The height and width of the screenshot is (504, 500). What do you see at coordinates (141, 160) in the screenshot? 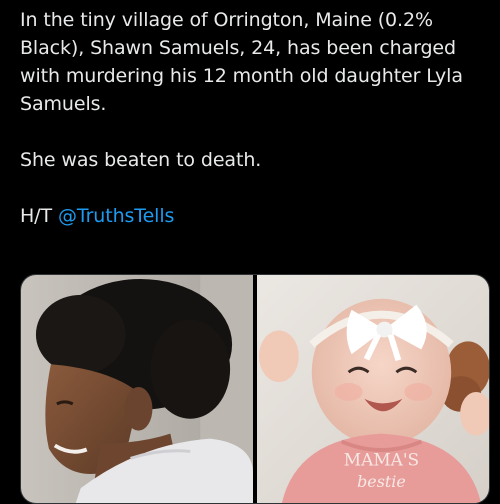
I see `tweet-paragraph-2: She was beaten to death.` at bounding box center [141, 160].